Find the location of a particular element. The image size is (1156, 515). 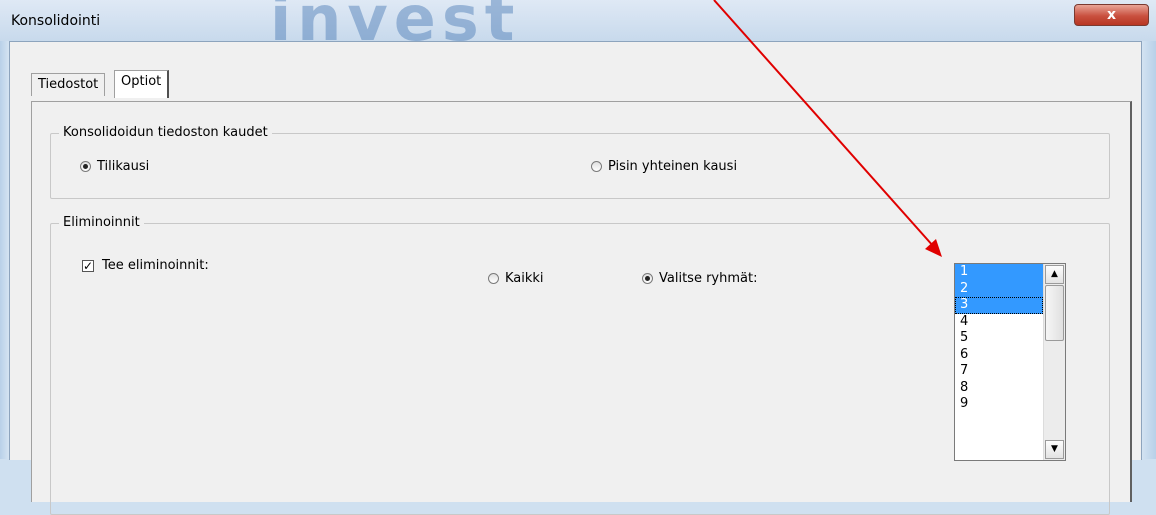

arrow-up-icon: ▲ is located at coordinates (1054, 274).